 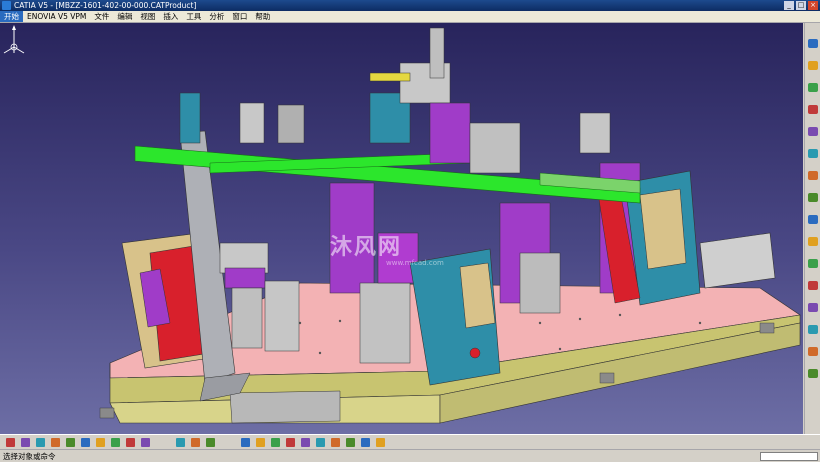 What do you see at coordinates (813, 43) in the screenshot?
I see `arrow-icon` at bounding box center [813, 43].